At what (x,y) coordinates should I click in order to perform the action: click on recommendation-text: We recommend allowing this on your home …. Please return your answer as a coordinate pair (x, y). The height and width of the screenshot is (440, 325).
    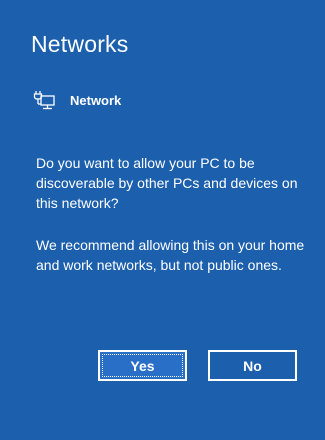
    Looking at the image, I should click on (170, 255).